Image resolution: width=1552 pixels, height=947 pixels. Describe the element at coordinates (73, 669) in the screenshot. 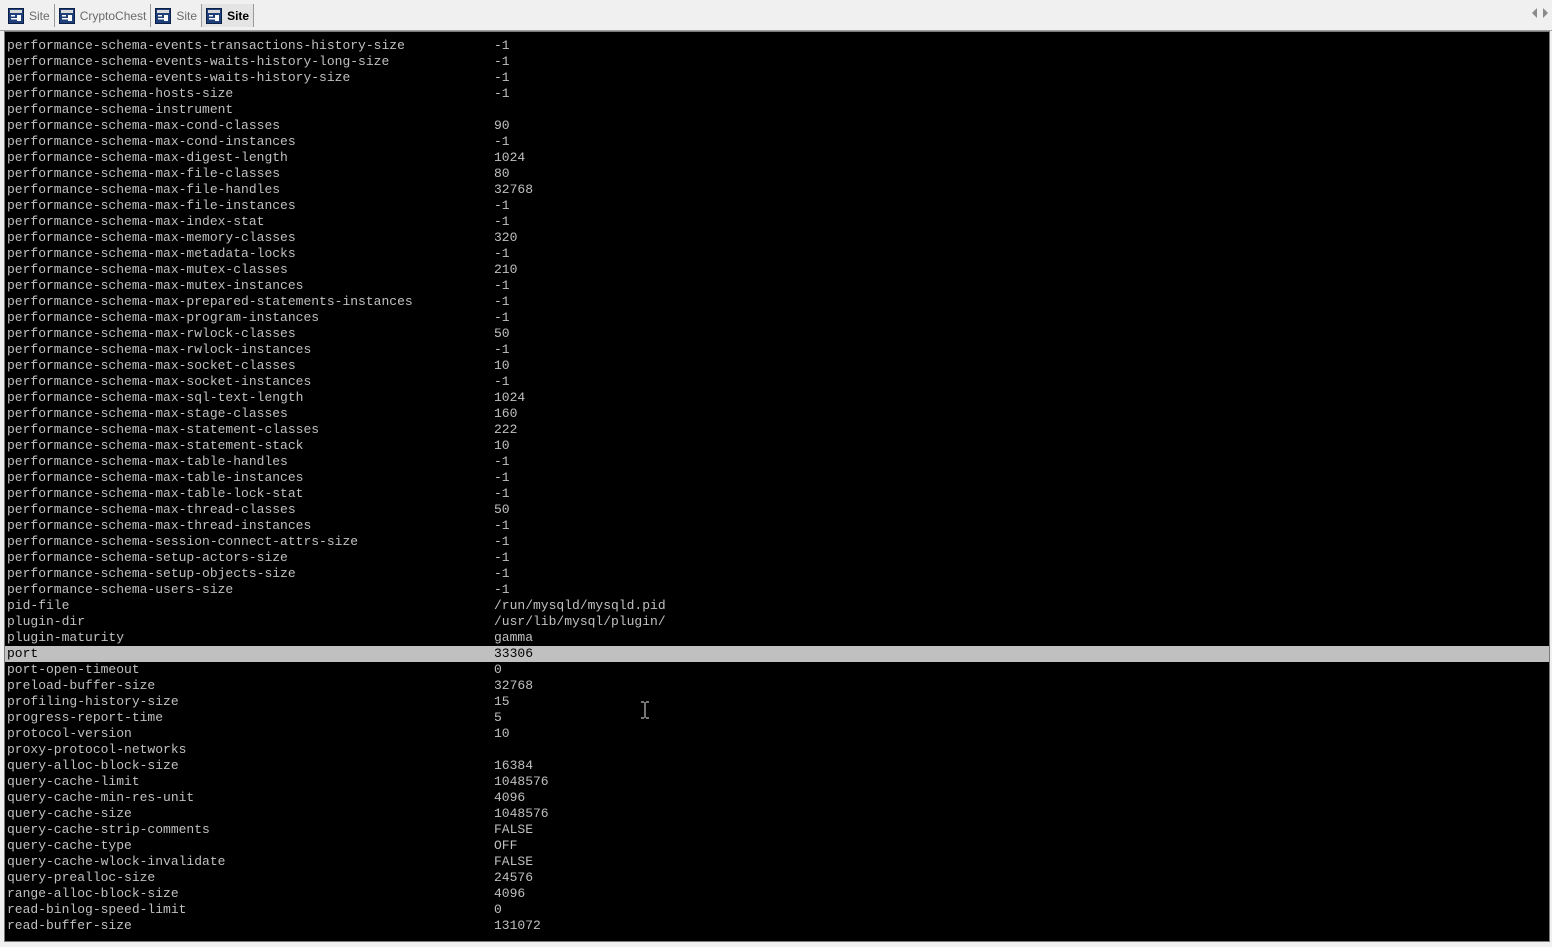

I see `option-name: port-open-timeout` at that location.